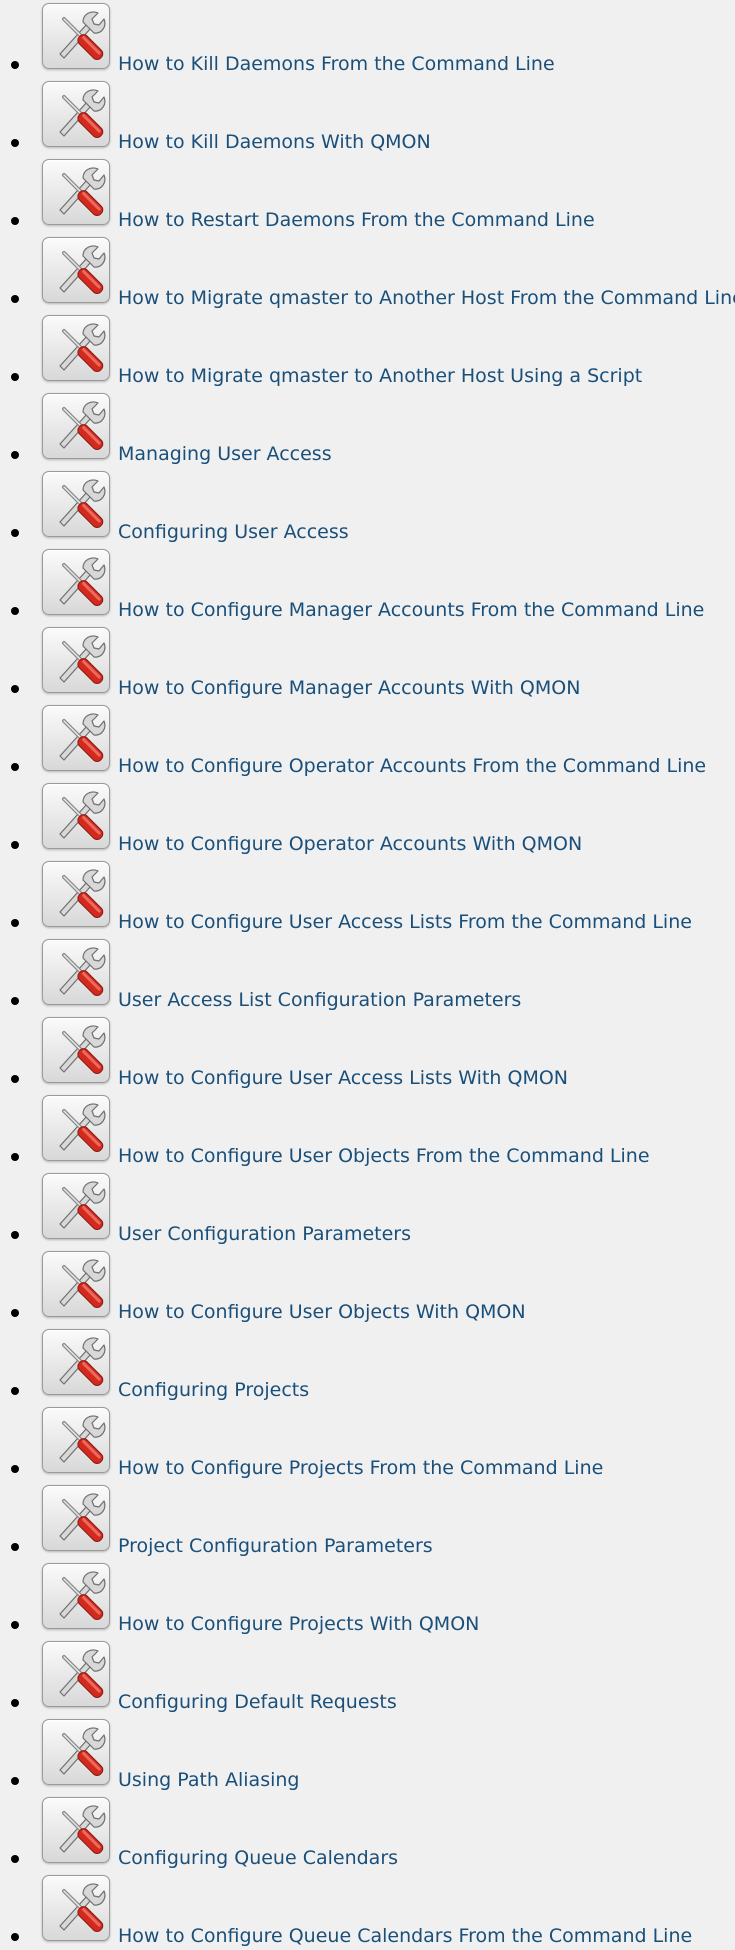  Describe the element at coordinates (367, 117) in the screenshot. I see `list-item: How to Kill Daemons With QMON` at that location.